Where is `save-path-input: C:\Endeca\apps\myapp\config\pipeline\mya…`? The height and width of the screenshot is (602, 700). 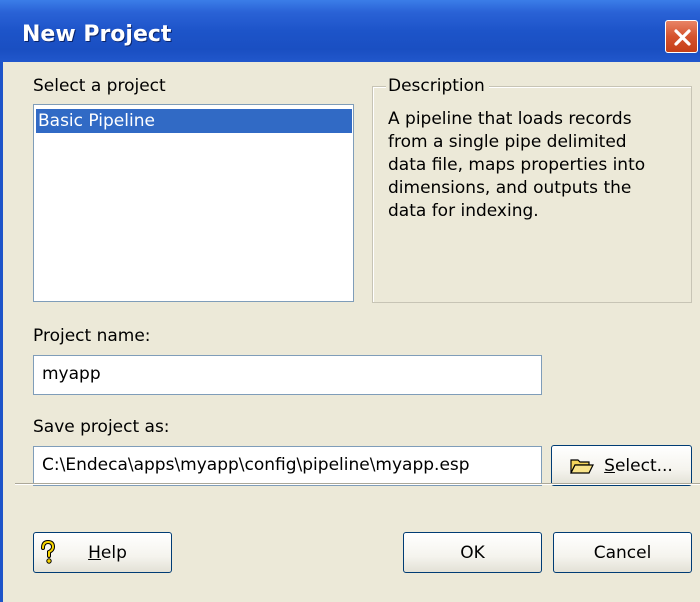 save-path-input: C:\Endeca\apps\myapp\config\pipeline\mya… is located at coordinates (287, 466).